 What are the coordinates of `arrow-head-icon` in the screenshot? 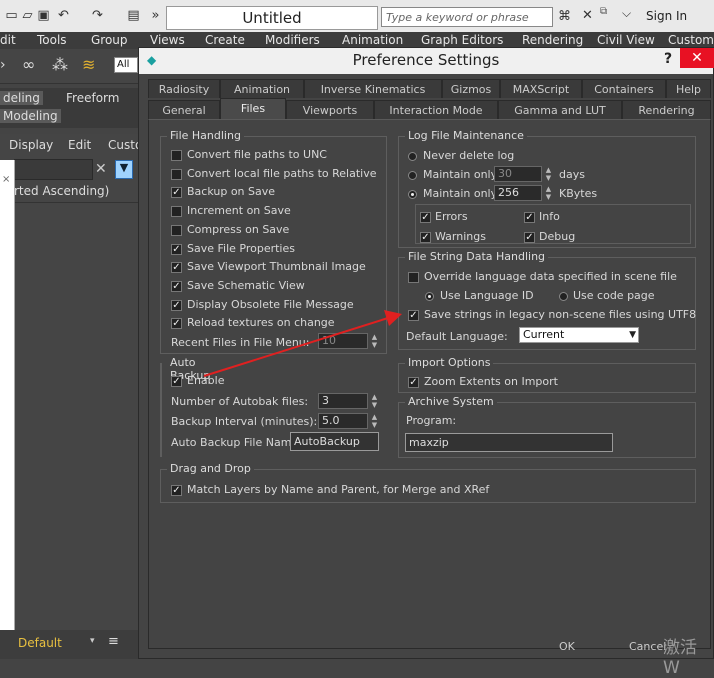 It's located at (393, 318).